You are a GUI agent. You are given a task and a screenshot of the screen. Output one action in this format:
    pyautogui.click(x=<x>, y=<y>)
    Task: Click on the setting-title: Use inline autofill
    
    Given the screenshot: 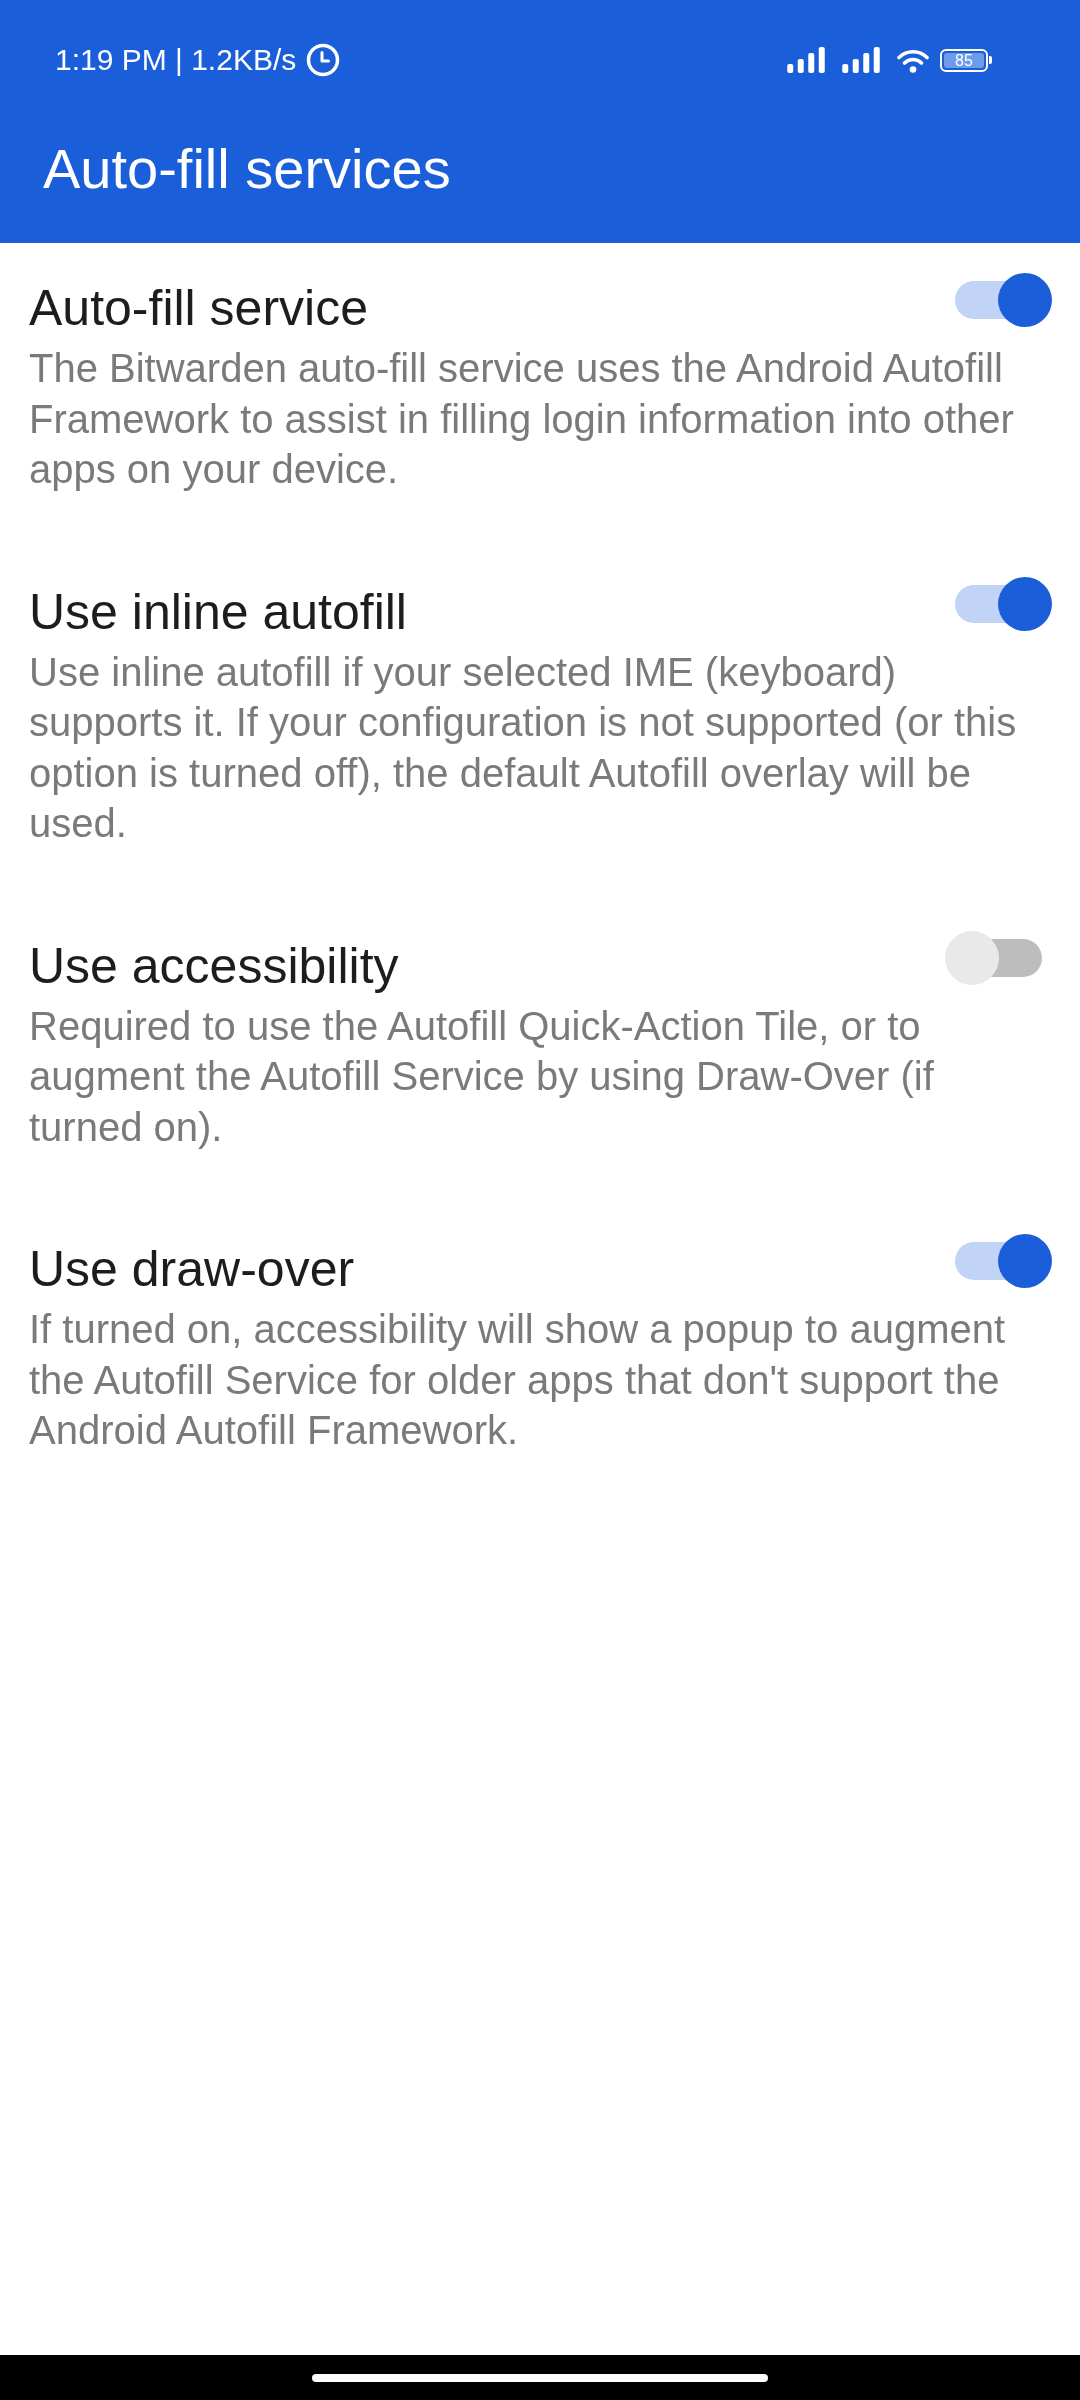 What is the action you would take?
    pyautogui.click(x=218, y=612)
    